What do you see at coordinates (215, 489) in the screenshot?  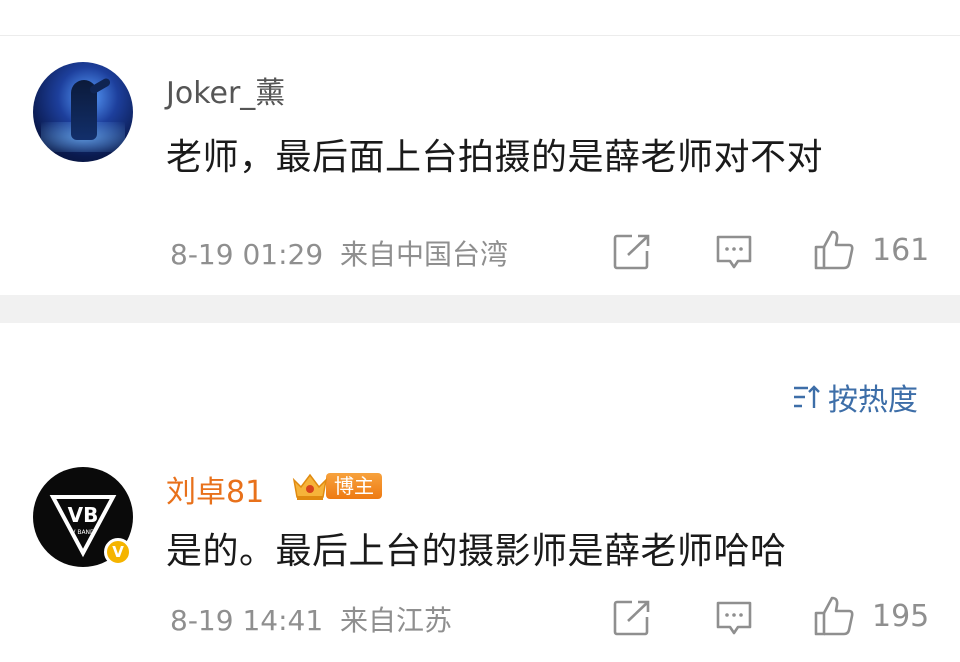 I see `username: 刘卓81` at bounding box center [215, 489].